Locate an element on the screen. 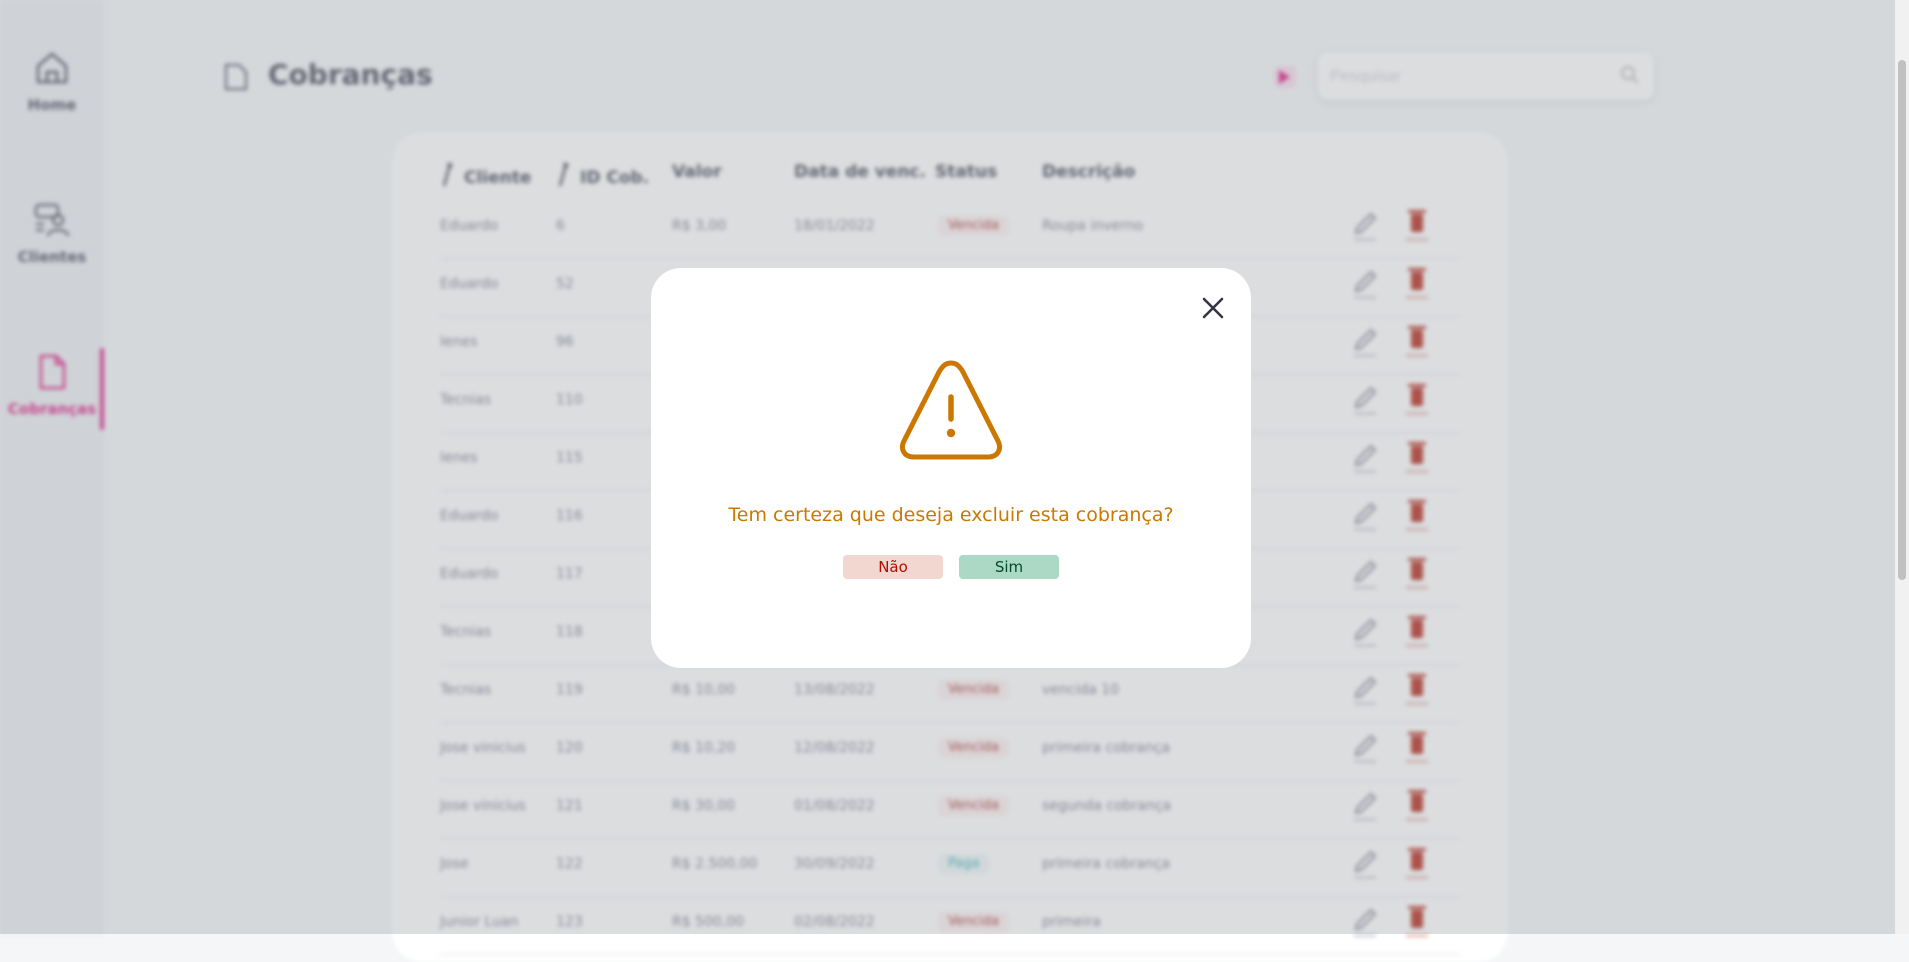 This screenshot has width=1909, height=962. no-button: Não is located at coordinates (893, 567).